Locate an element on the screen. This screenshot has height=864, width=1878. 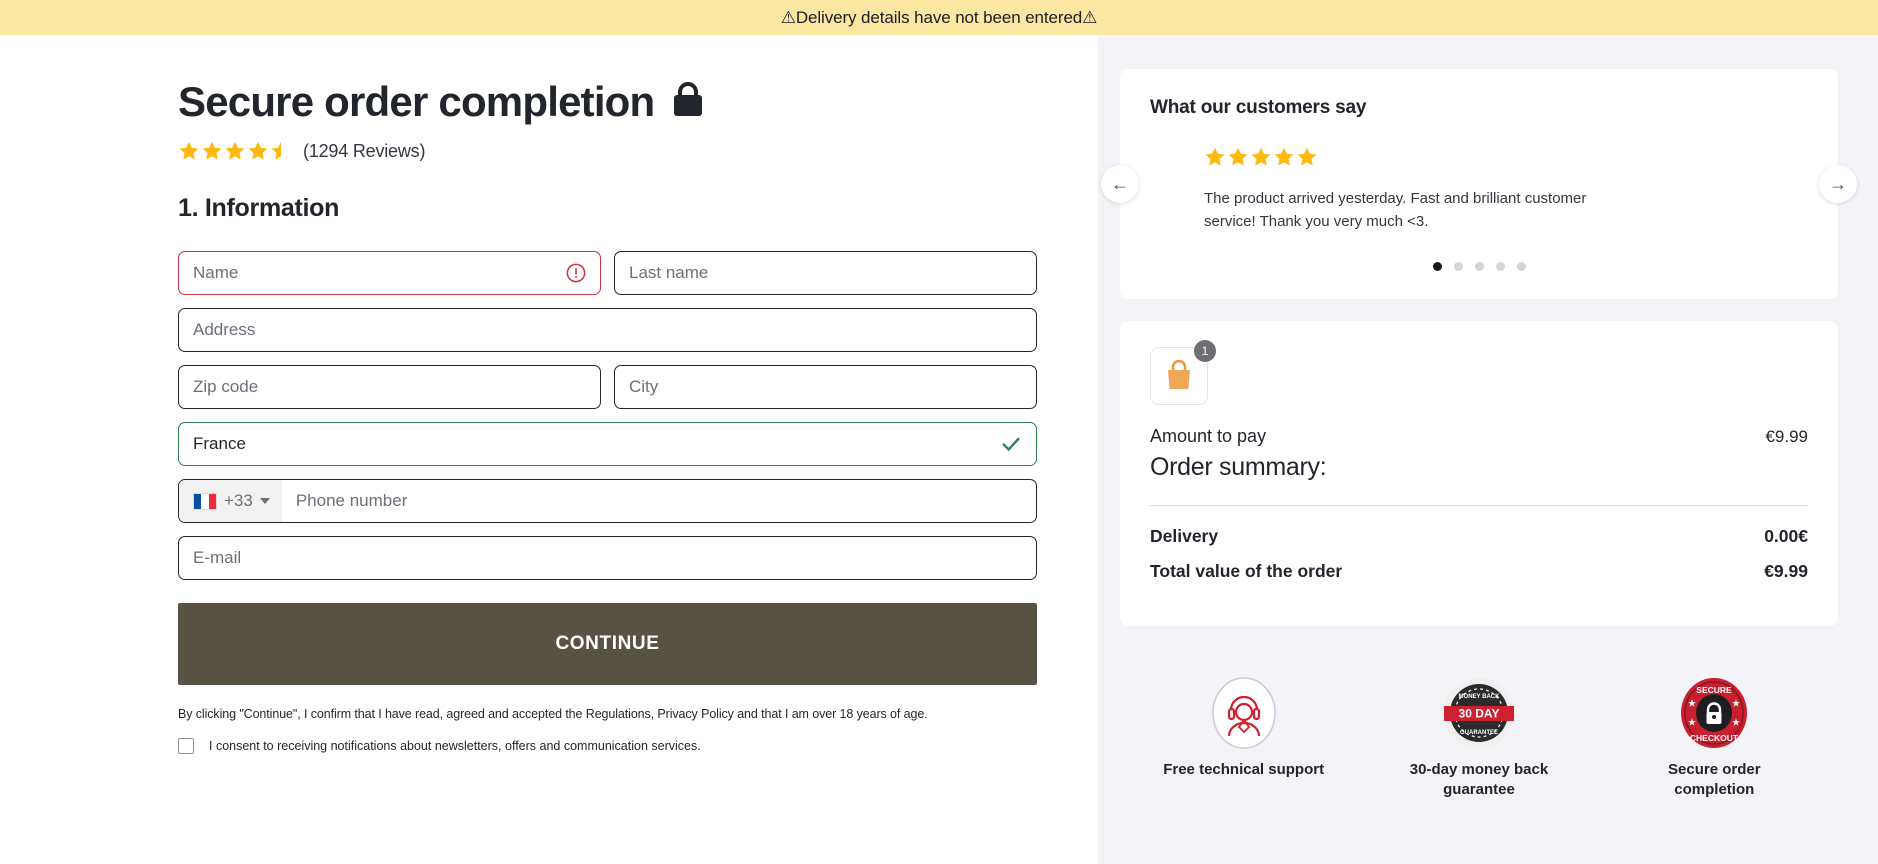
trust-badge-support: Free technical support is located at coordinates (1244, 726).